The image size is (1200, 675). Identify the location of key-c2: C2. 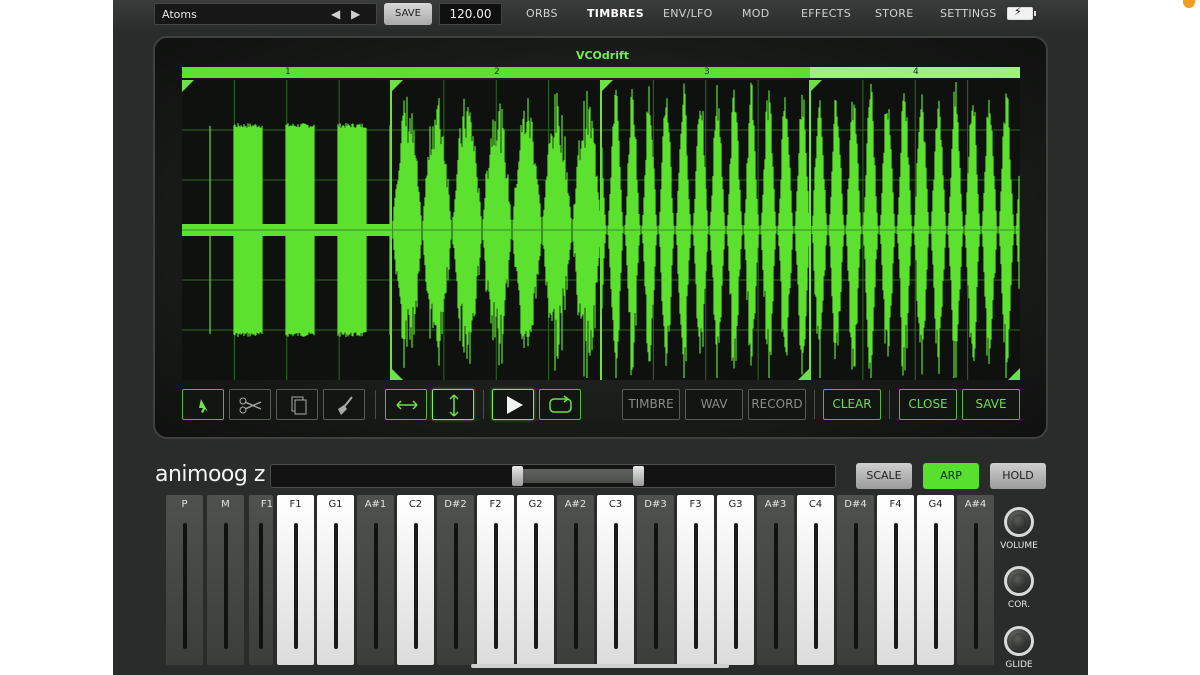
(415, 580).